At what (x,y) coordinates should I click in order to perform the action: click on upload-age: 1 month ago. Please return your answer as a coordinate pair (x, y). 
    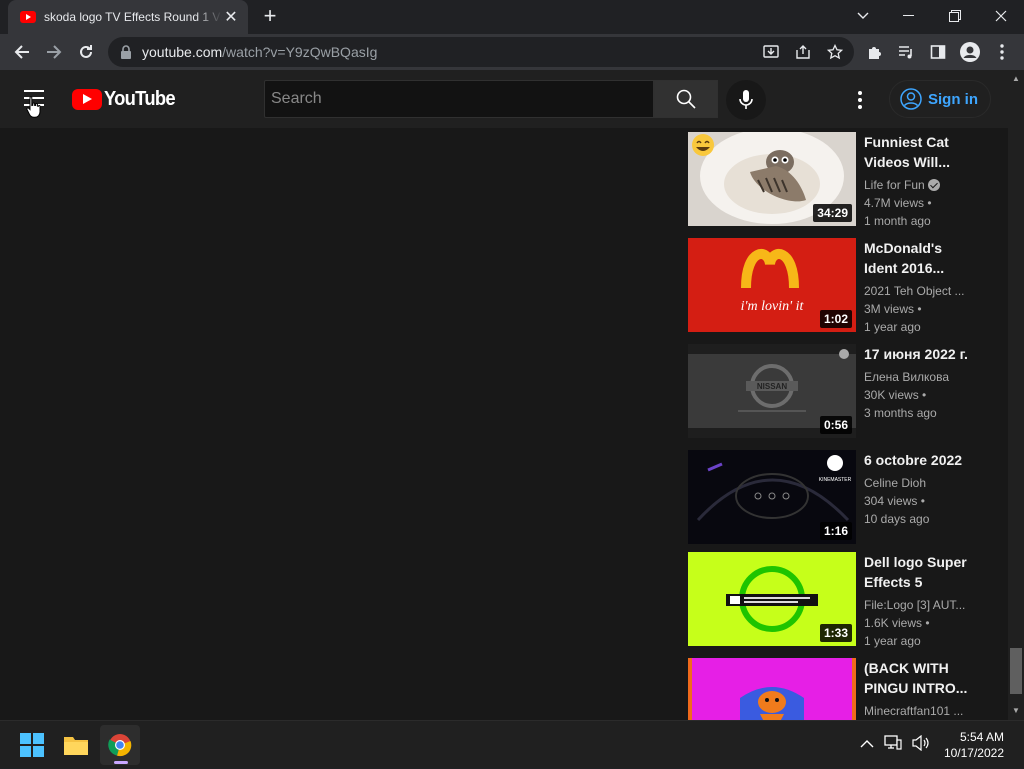
    Looking at the image, I should click on (897, 221).